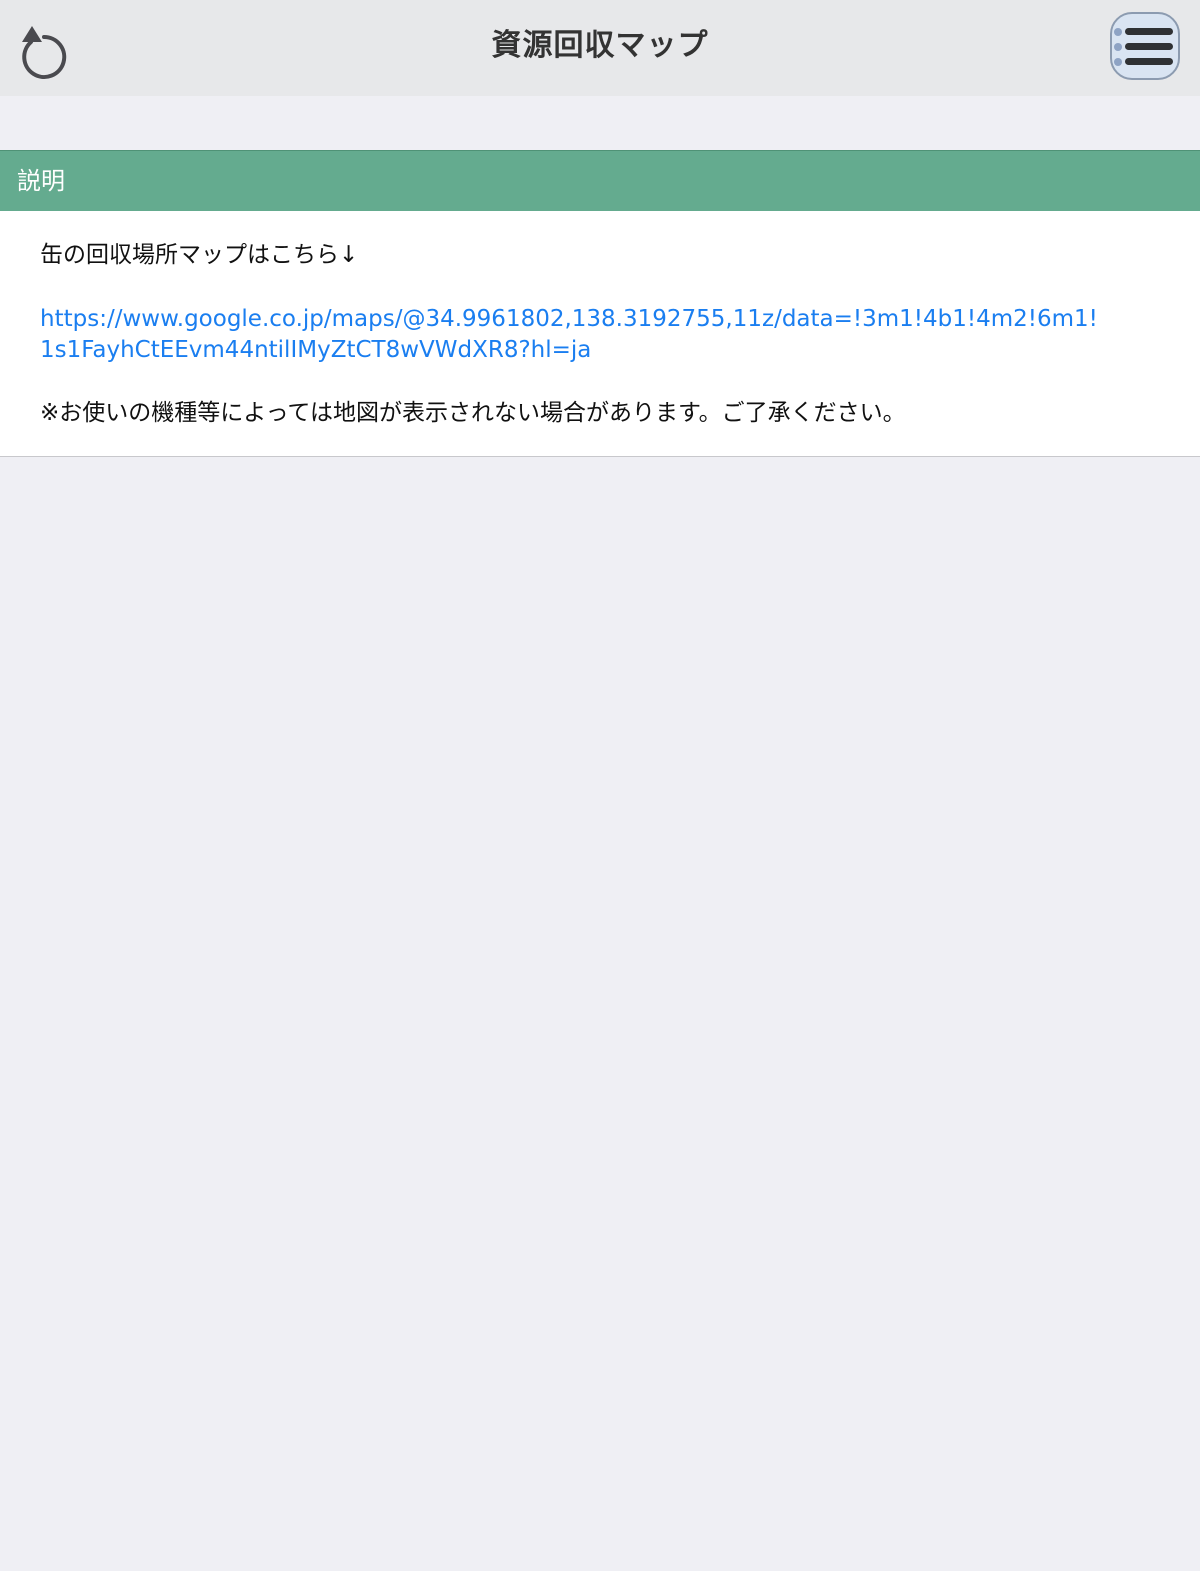  What do you see at coordinates (316, 350) in the screenshot?
I see `map-link-line-2: 1s1FayhCtEEvm44ntilIMyZtCT8wVWdXR8?hl=ja` at bounding box center [316, 350].